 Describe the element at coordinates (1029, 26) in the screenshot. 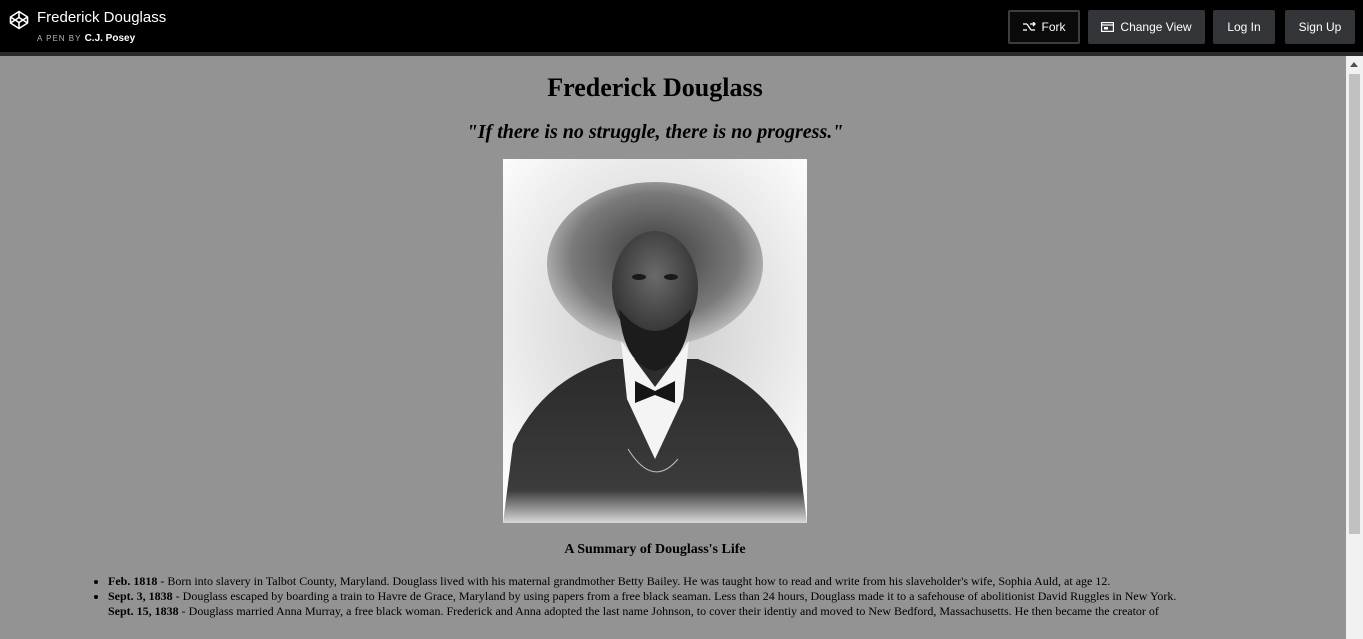

I see `fork-icon` at that location.